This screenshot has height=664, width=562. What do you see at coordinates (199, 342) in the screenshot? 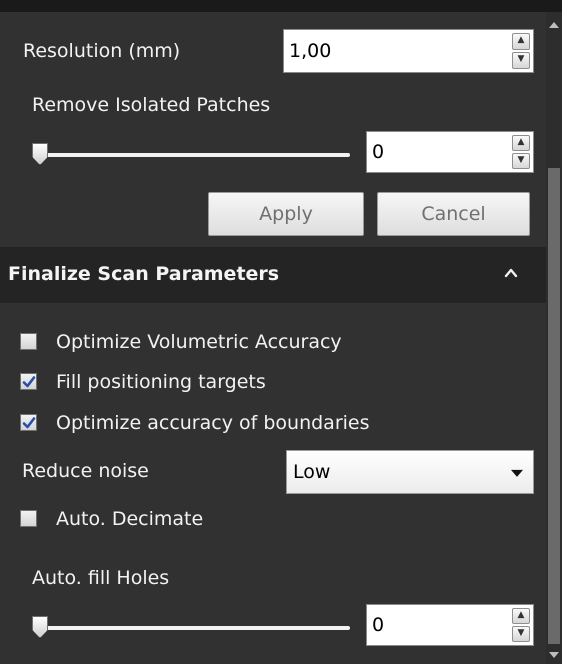
I see `optimize-volumetric-accuracy-label: Optimize Volumetric Accuracy` at bounding box center [199, 342].